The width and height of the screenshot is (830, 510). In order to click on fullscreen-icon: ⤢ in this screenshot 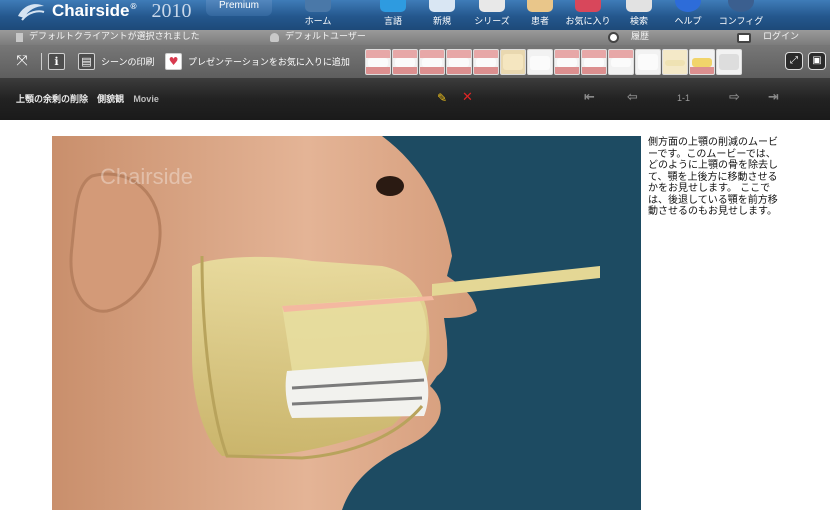, I will do `click(794, 60)`.